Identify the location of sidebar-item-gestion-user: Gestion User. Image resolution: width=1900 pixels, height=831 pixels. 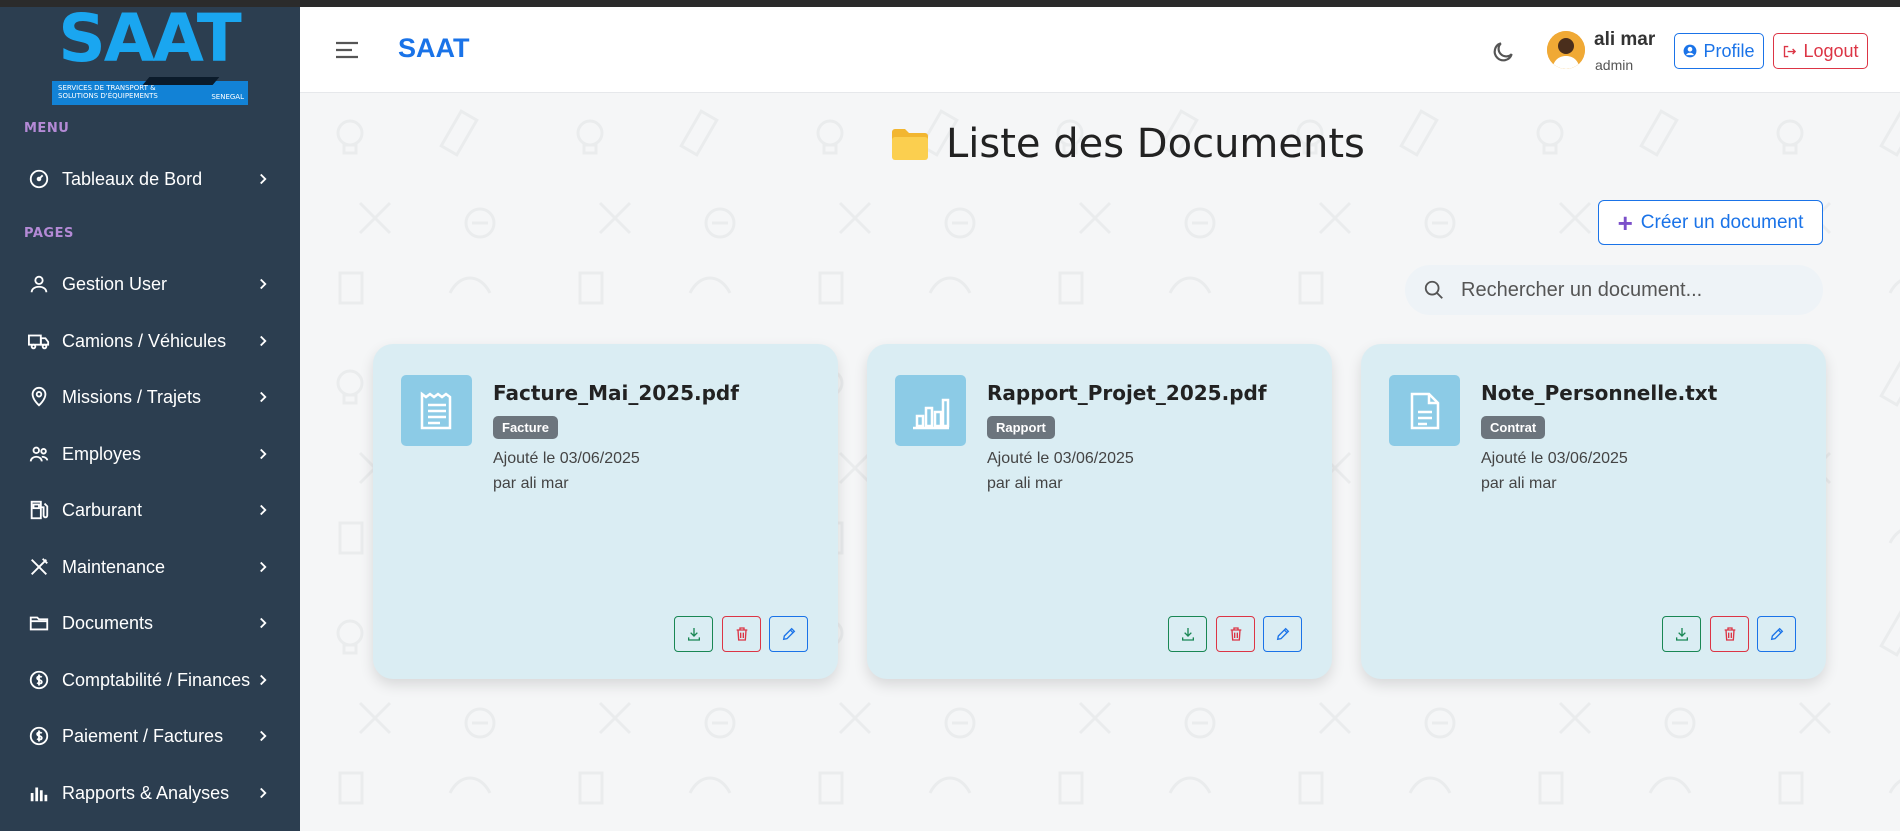
(150, 284).